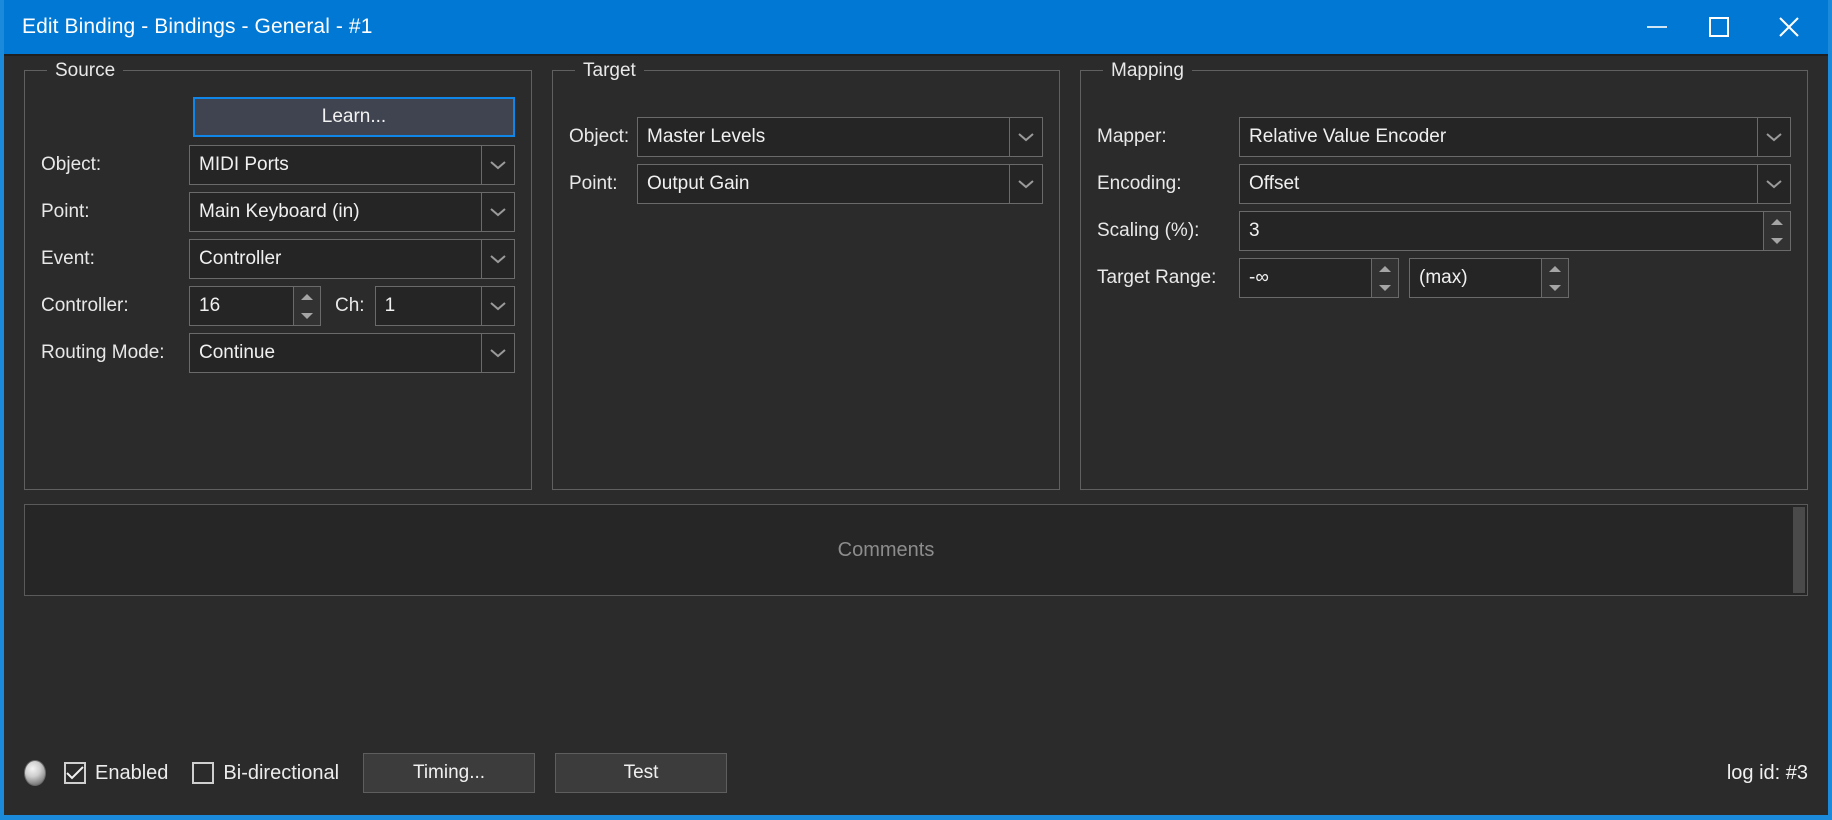  Describe the element at coordinates (641, 773) in the screenshot. I see `test-button: Test` at that location.